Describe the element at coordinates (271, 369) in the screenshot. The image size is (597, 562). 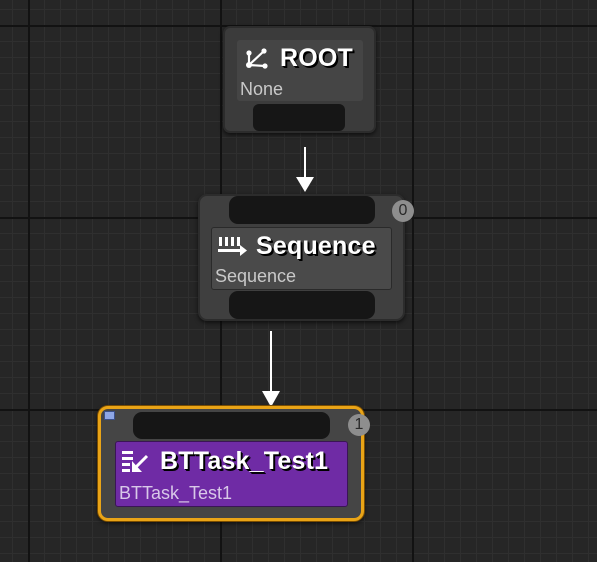
I see `wire-sequence-to-task` at that location.